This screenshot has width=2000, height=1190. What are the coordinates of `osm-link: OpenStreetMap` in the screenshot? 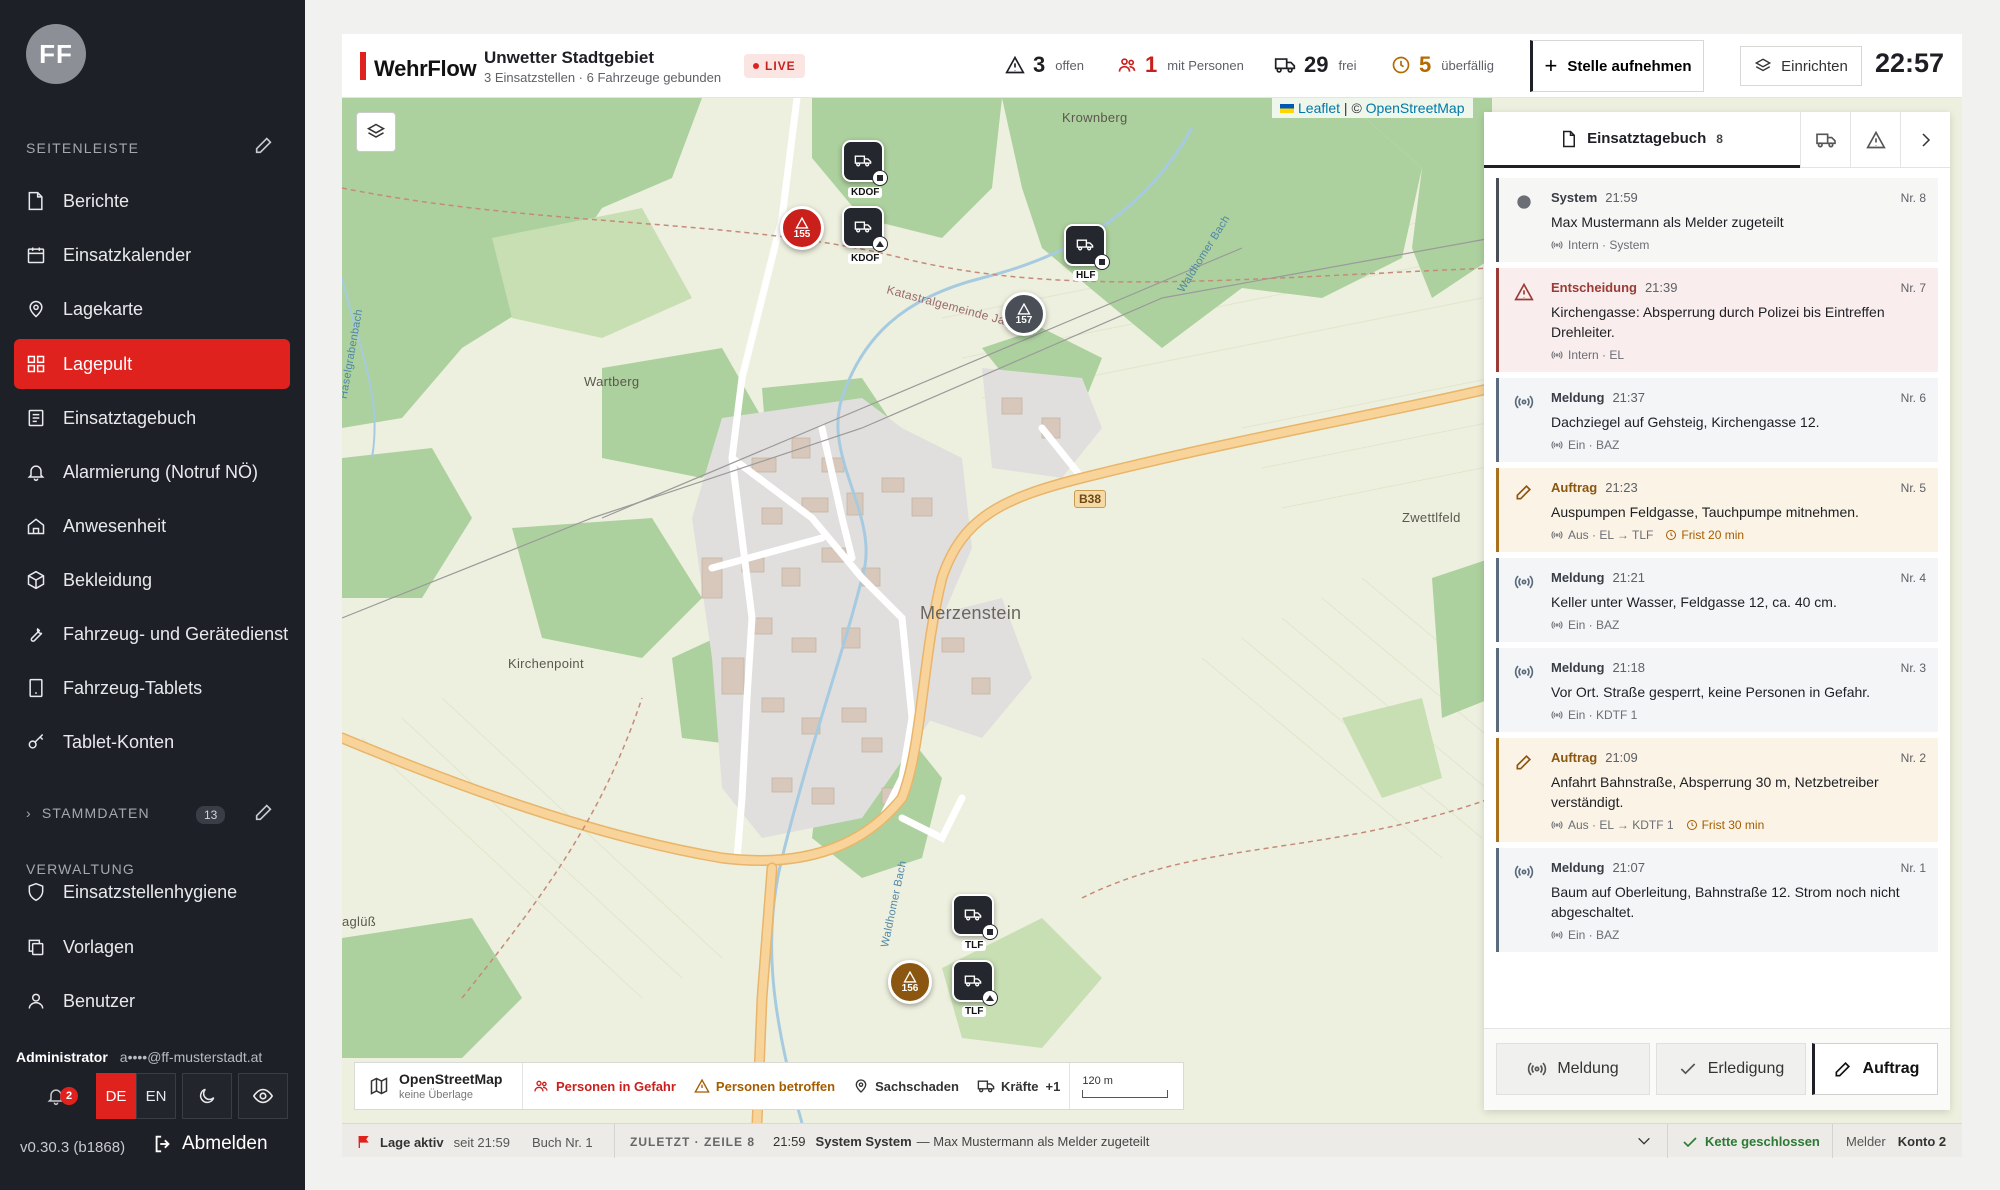 It's located at (1415, 108).